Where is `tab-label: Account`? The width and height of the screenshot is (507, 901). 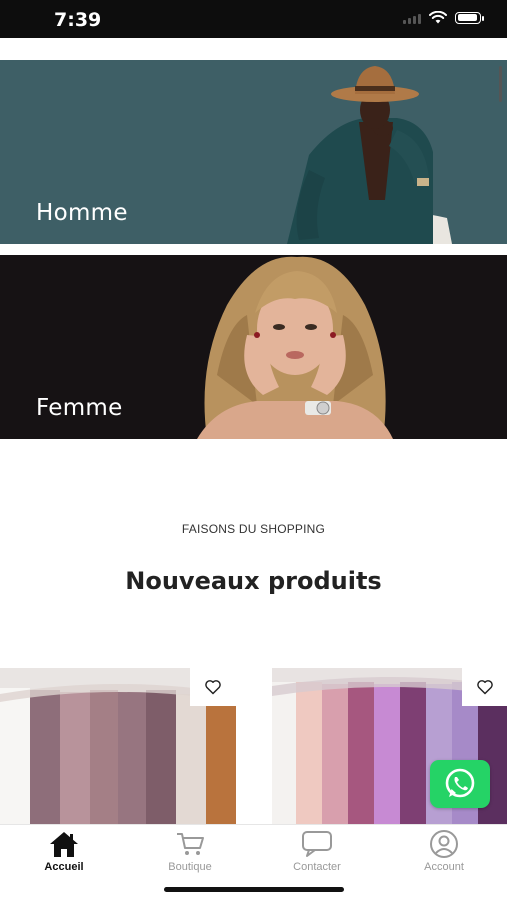
tab-label: Account is located at coordinates (444, 867).